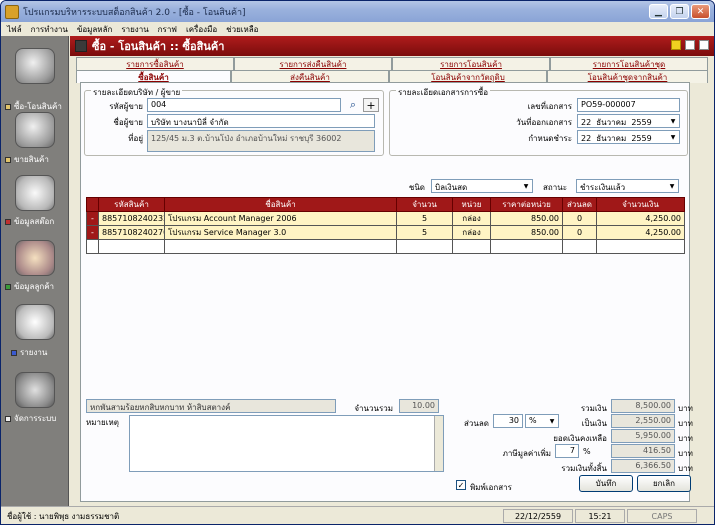  Describe the element at coordinates (201, 29) in the screenshot. I see `menu-tools: เครื่องมือ` at that location.